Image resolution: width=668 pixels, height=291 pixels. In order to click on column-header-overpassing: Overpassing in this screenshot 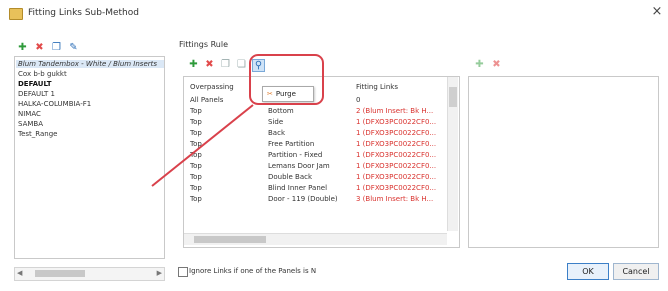, I will do `click(212, 87)`.